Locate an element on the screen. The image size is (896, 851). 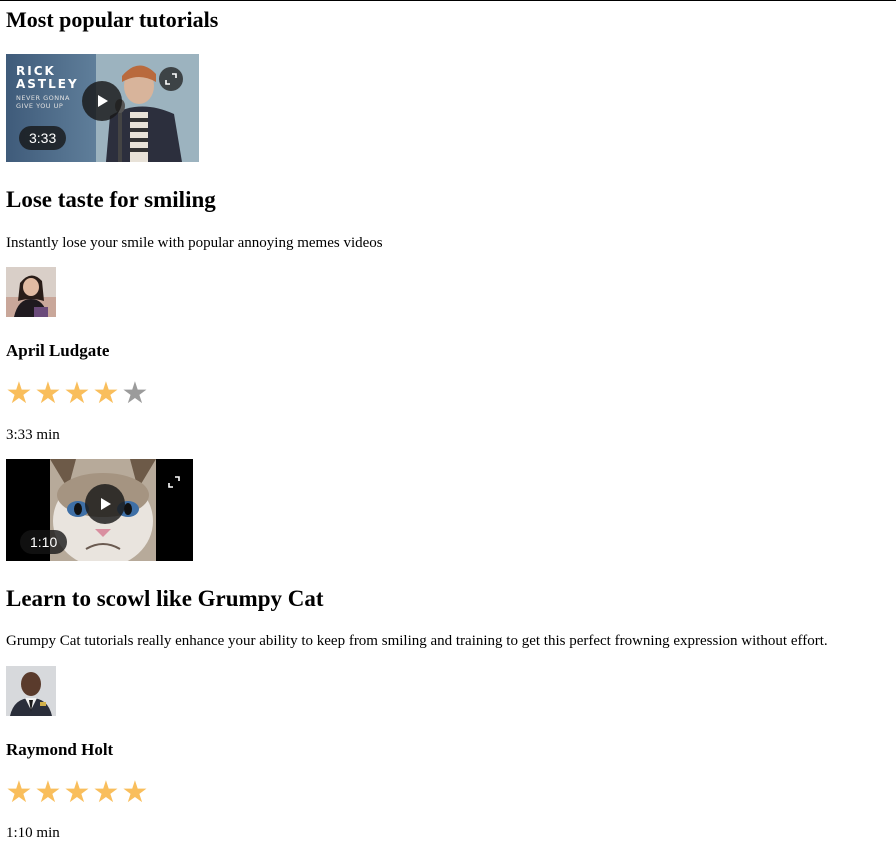
video-time-badge: 1:10 is located at coordinates (44, 542).